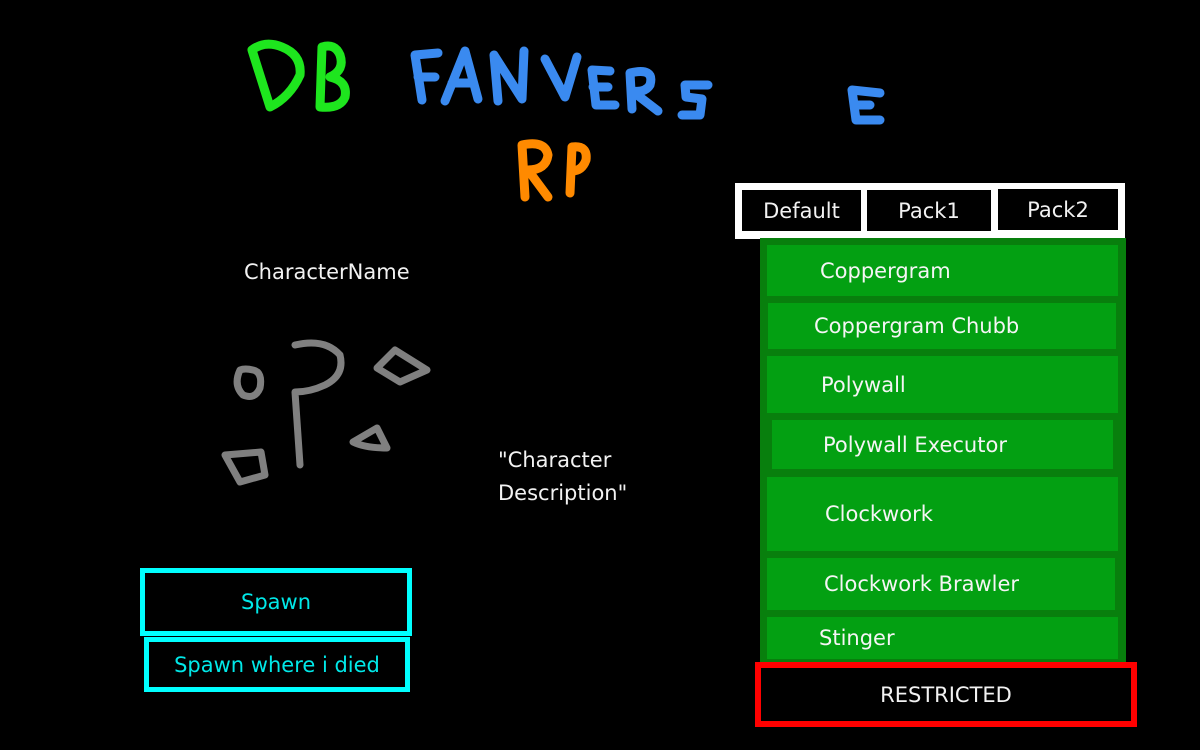 The width and height of the screenshot is (1200, 750). What do you see at coordinates (647, 85) in the screenshot?
I see `title-fanverse` at bounding box center [647, 85].